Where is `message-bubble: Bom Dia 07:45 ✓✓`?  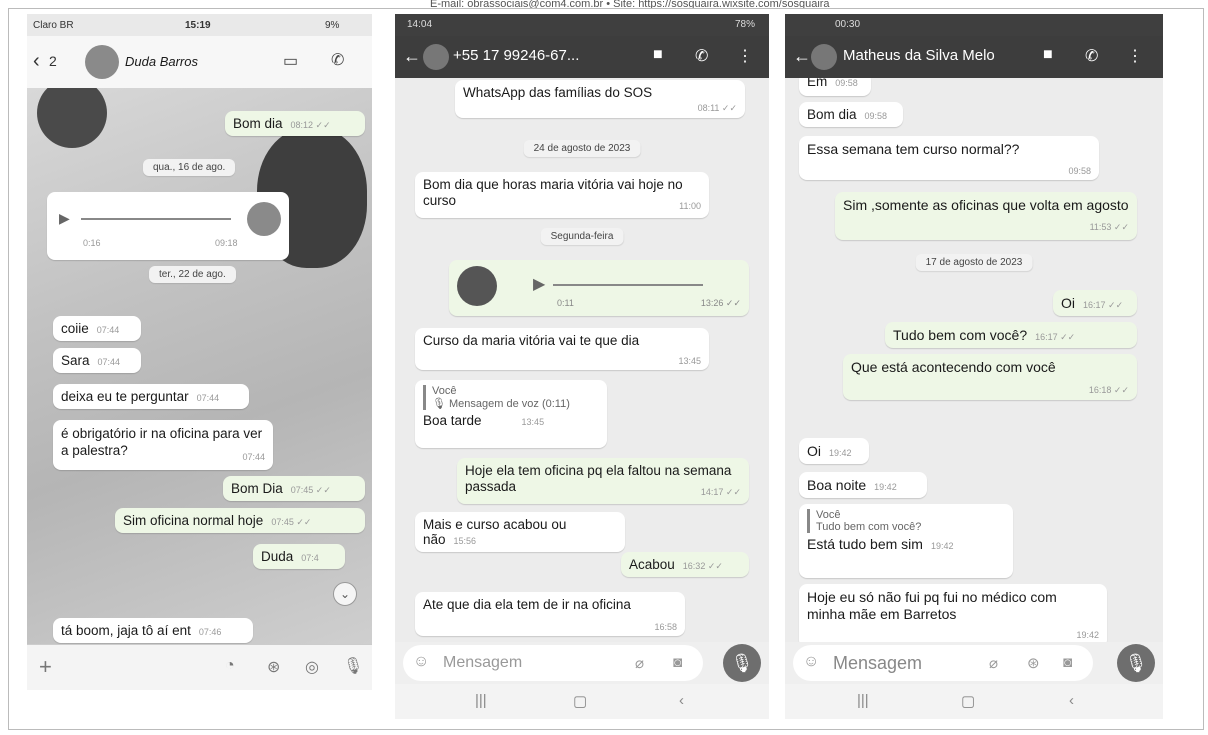 message-bubble: Bom Dia 07:45 ✓✓ is located at coordinates (294, 488).